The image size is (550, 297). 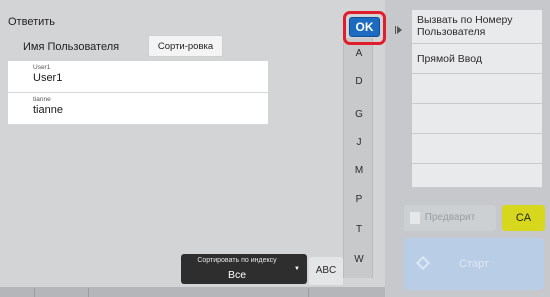 I want to click on ca-button: CA, so click(x=523, y=218).